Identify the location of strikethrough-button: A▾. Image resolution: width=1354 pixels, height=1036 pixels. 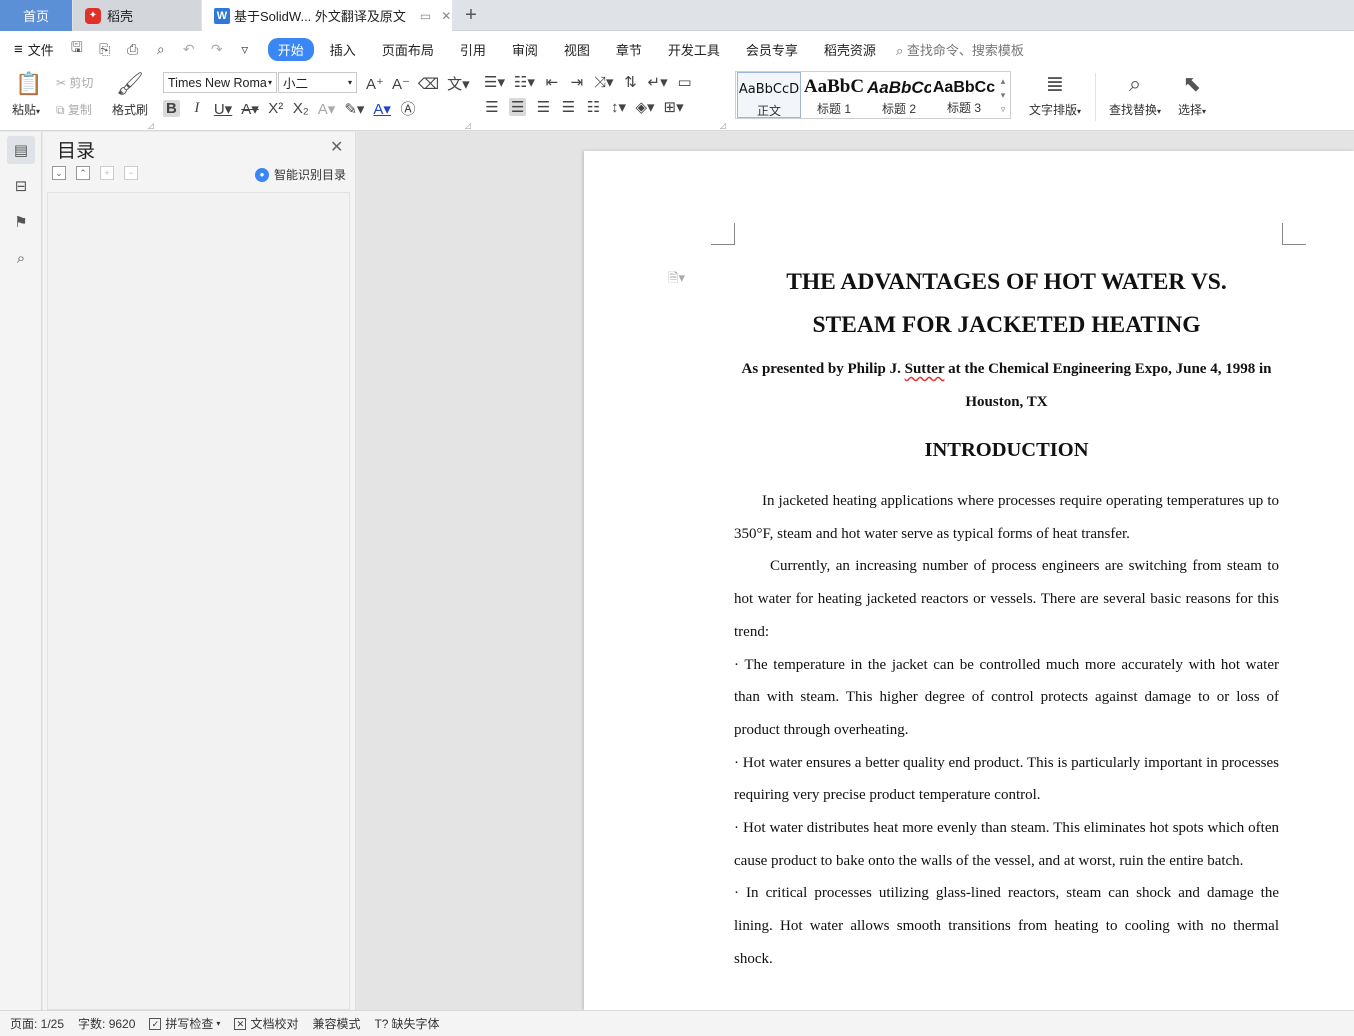
(250, 109).